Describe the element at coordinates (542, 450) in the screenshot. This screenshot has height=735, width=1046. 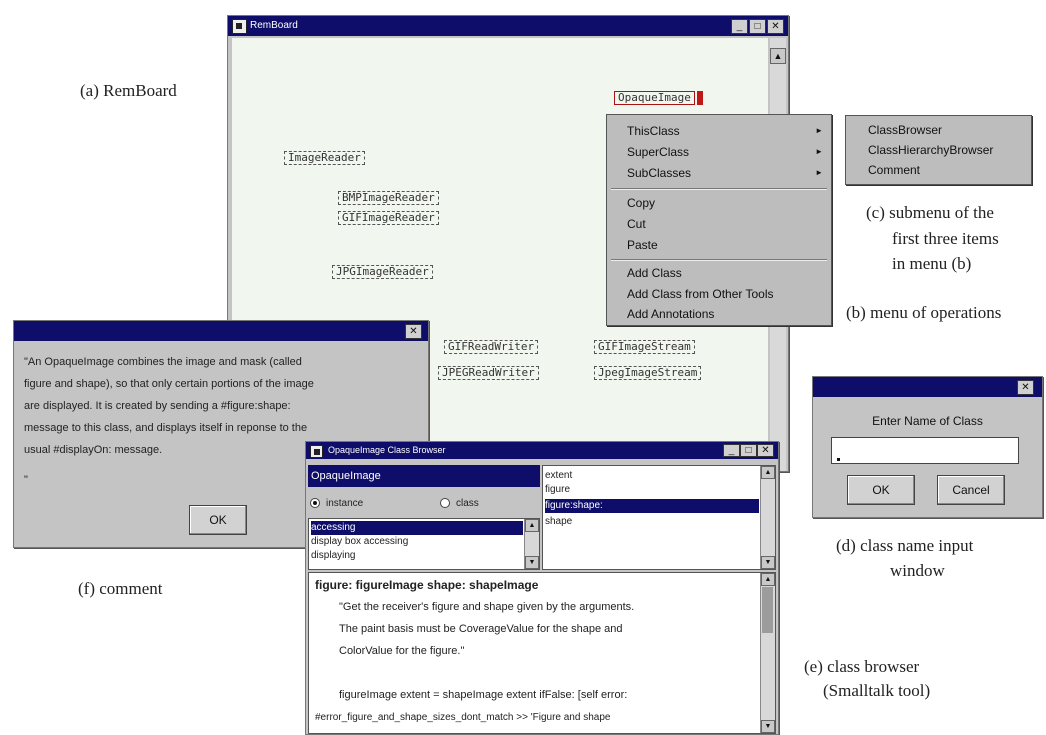
I see `browser-titlebar: OpaqueImage Class Browser _ □ ✕` at that location.